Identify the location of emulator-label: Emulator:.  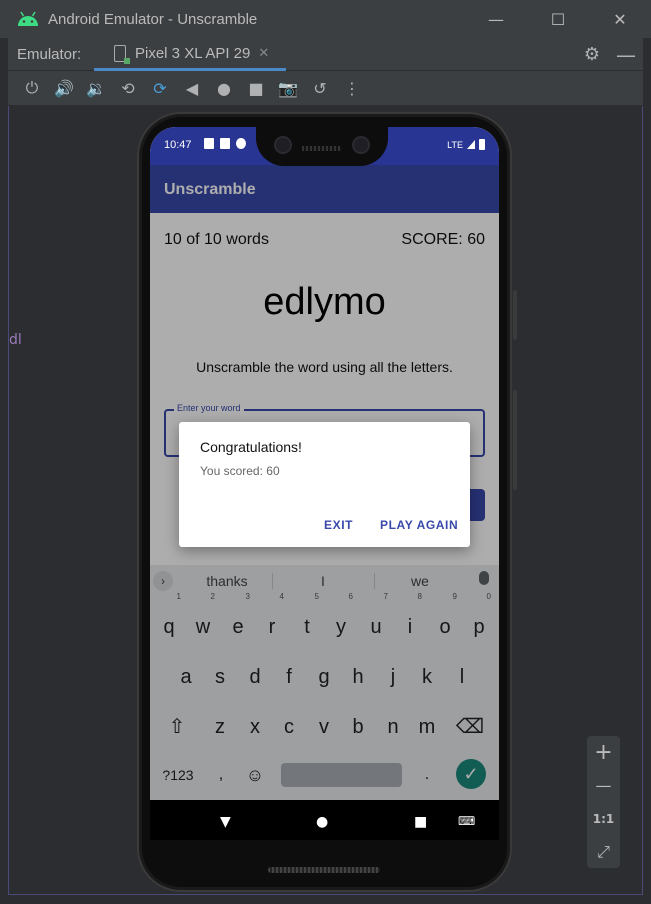
(49, 54).